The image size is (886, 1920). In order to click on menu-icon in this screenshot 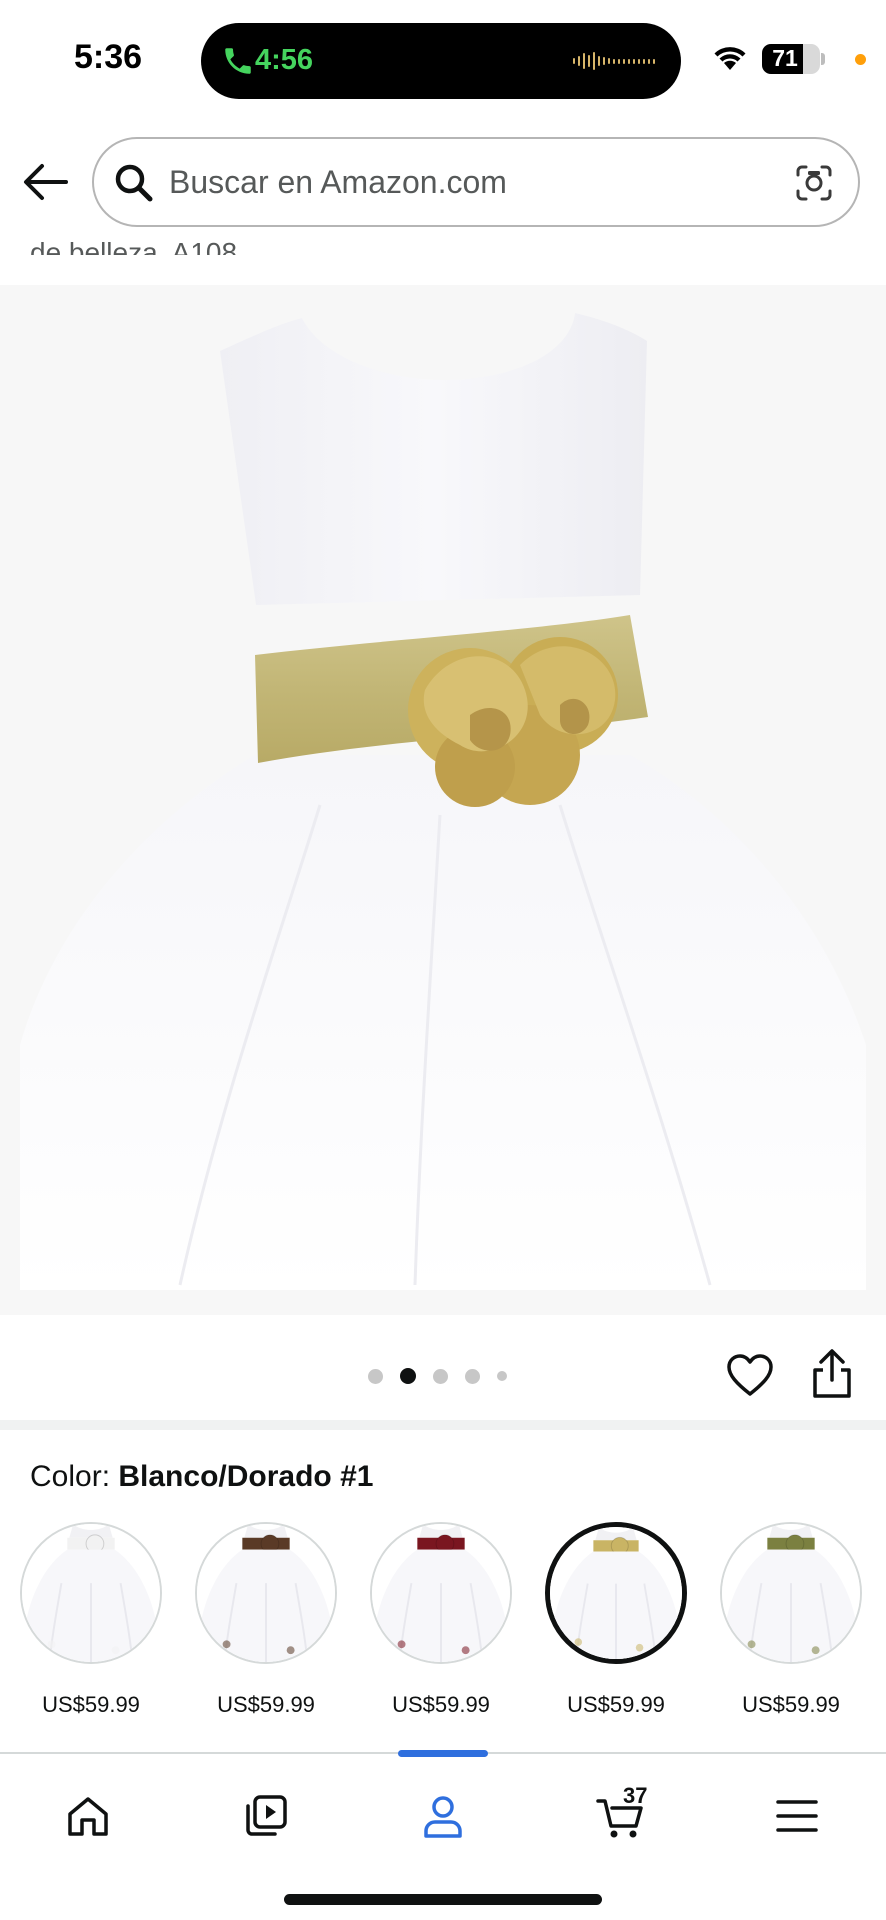, I will do `click(797, 1816)`.